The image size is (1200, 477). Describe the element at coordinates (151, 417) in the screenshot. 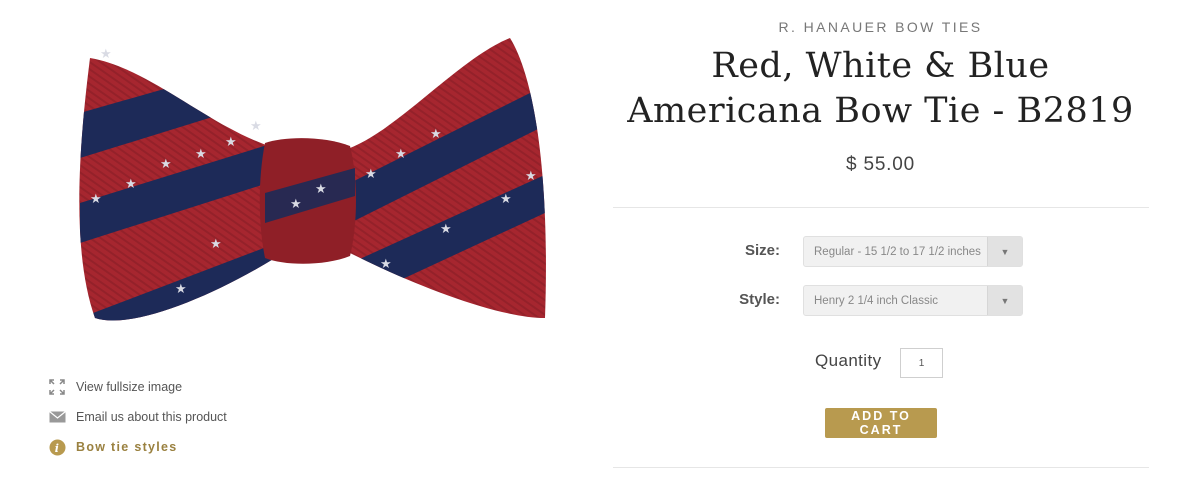

I see `email-product-label: Email us about this product` at that location.